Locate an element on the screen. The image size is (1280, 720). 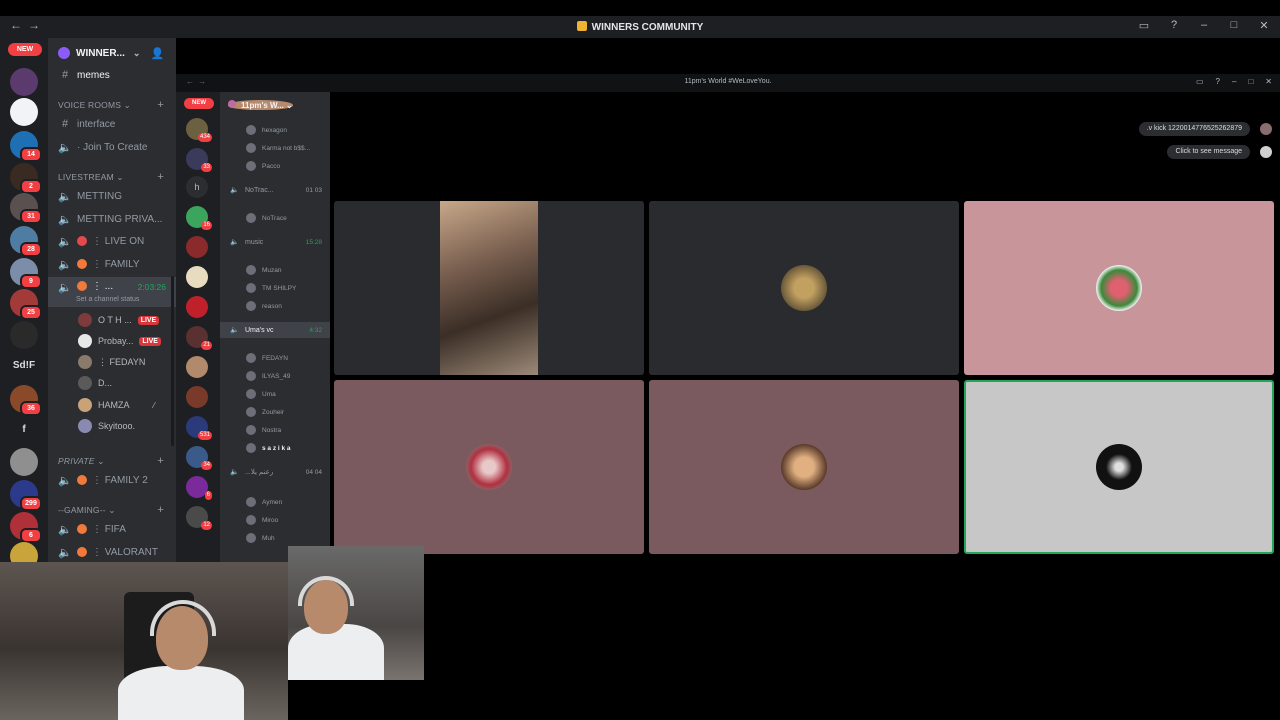
invite-icon: 👤 is located at coordinates (157, 53).